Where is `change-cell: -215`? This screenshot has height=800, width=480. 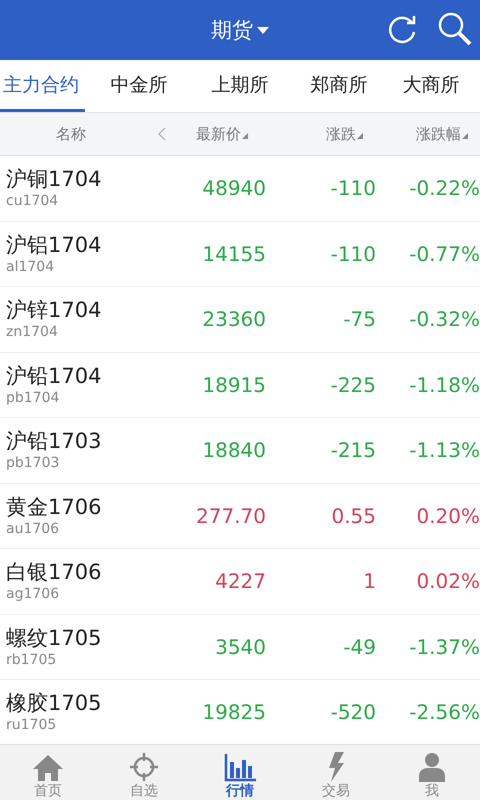
change-cell: -215 is located at coordinates (353, 450).